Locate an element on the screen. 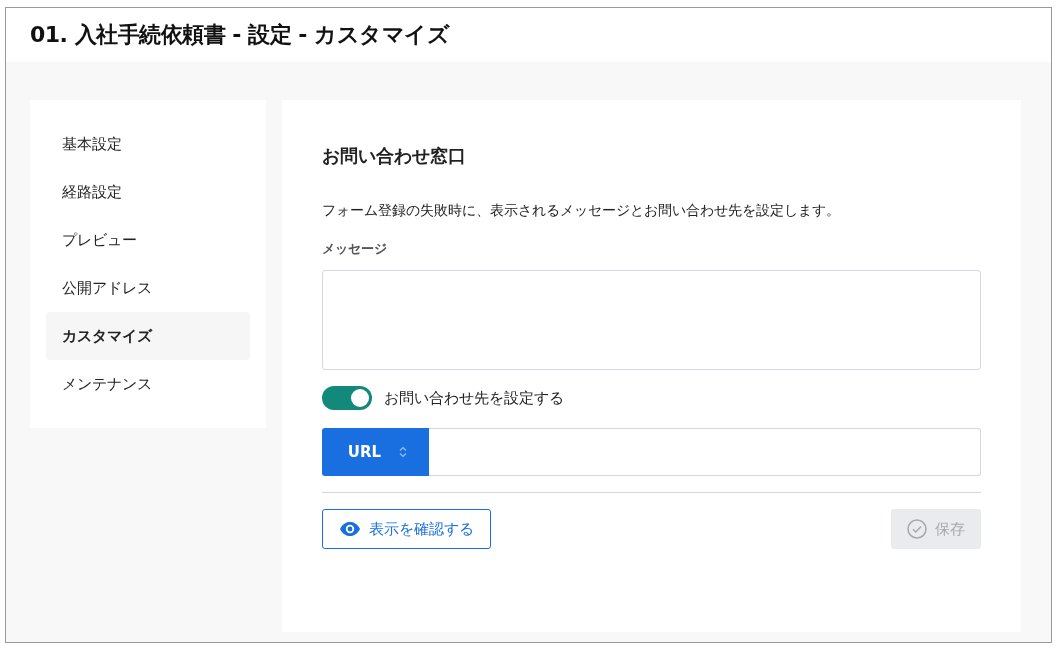  sidebar-item: 基本設定 is located at coordinates (148, 144).